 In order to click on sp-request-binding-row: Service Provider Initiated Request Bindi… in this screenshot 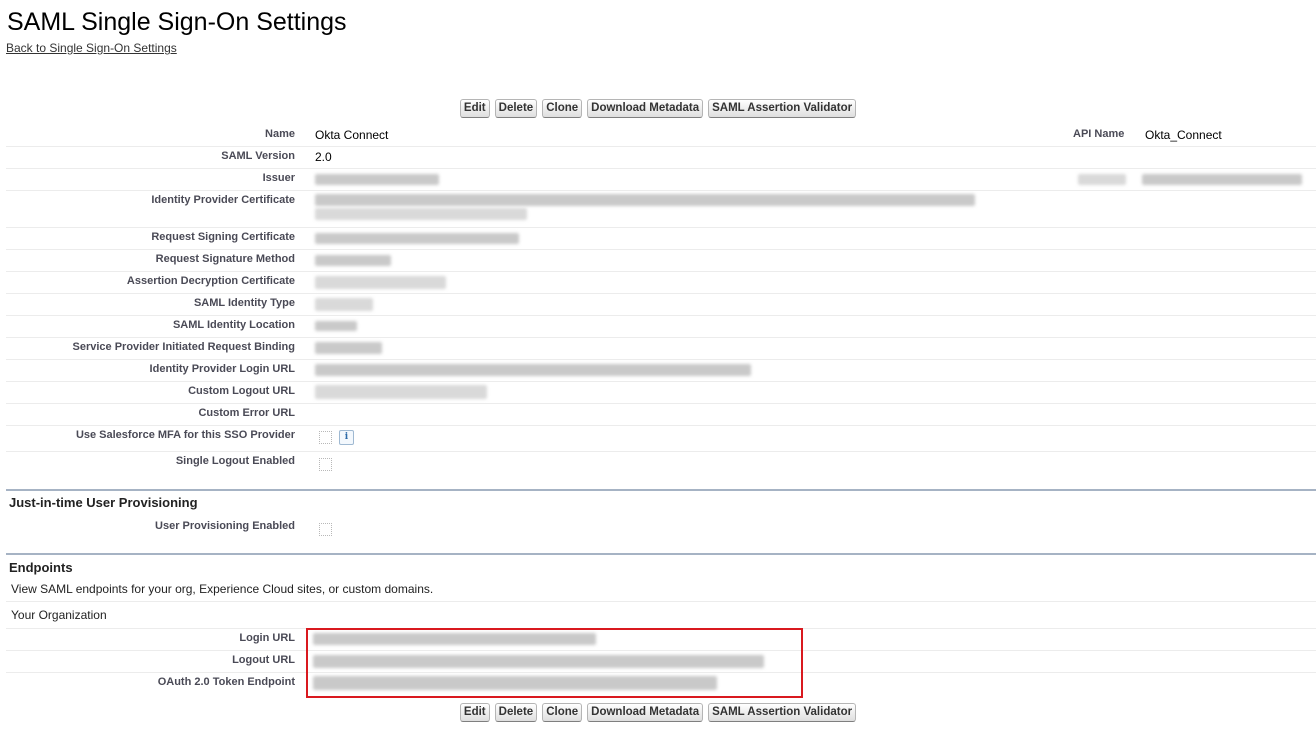, I will do `click(661, 348)`.